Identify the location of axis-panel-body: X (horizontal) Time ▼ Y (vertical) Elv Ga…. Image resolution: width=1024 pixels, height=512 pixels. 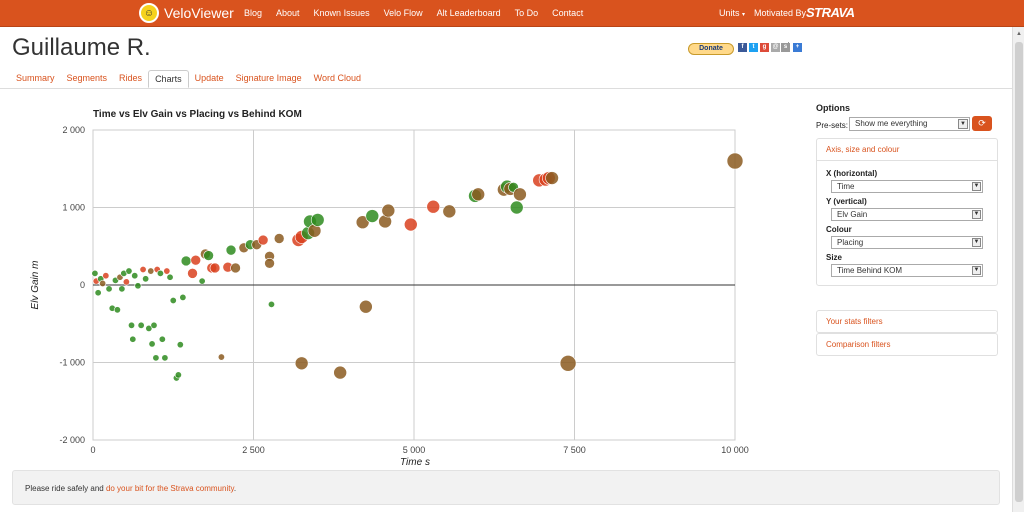
(907, 222).